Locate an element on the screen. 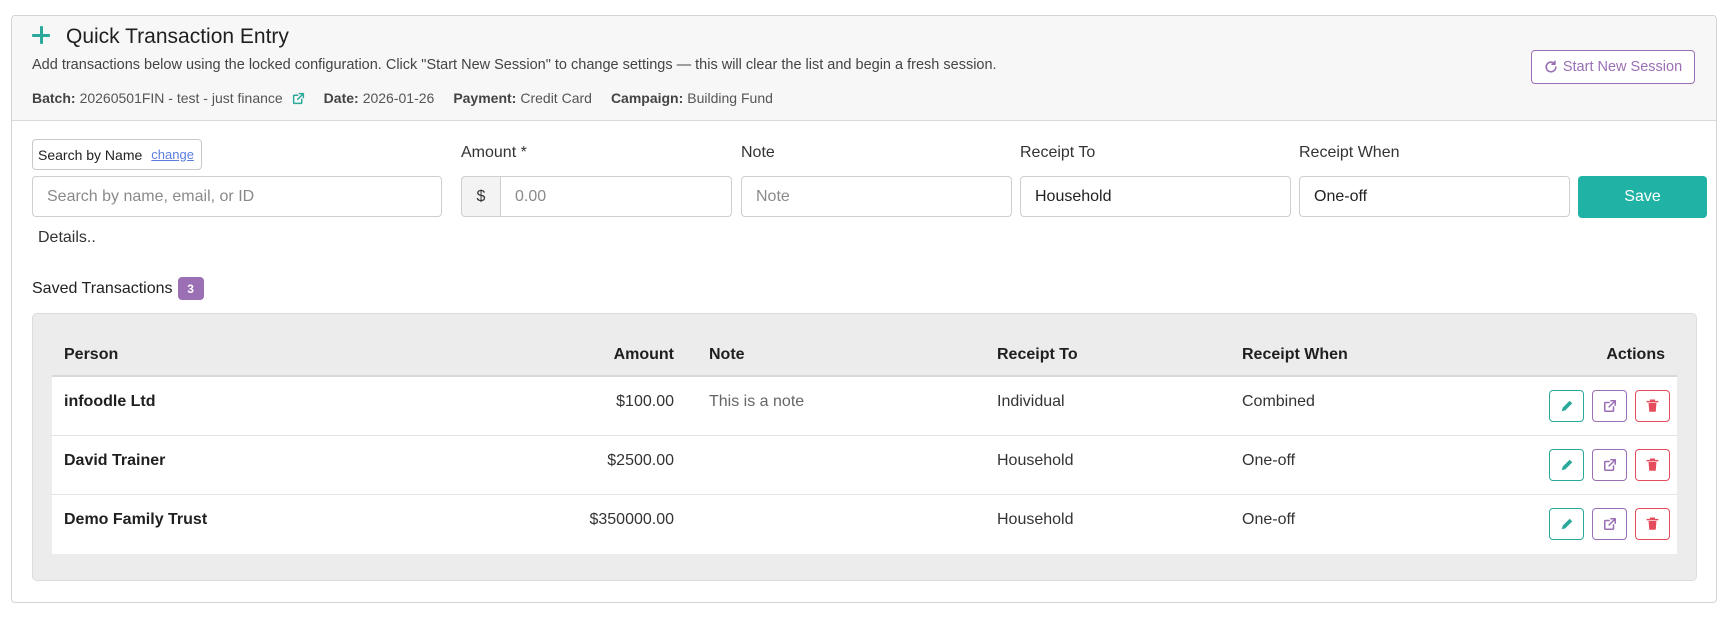 Image resolution: width=1728 pixels, height=619 pixels. note-input: Note is located at coordinates (876, 196).